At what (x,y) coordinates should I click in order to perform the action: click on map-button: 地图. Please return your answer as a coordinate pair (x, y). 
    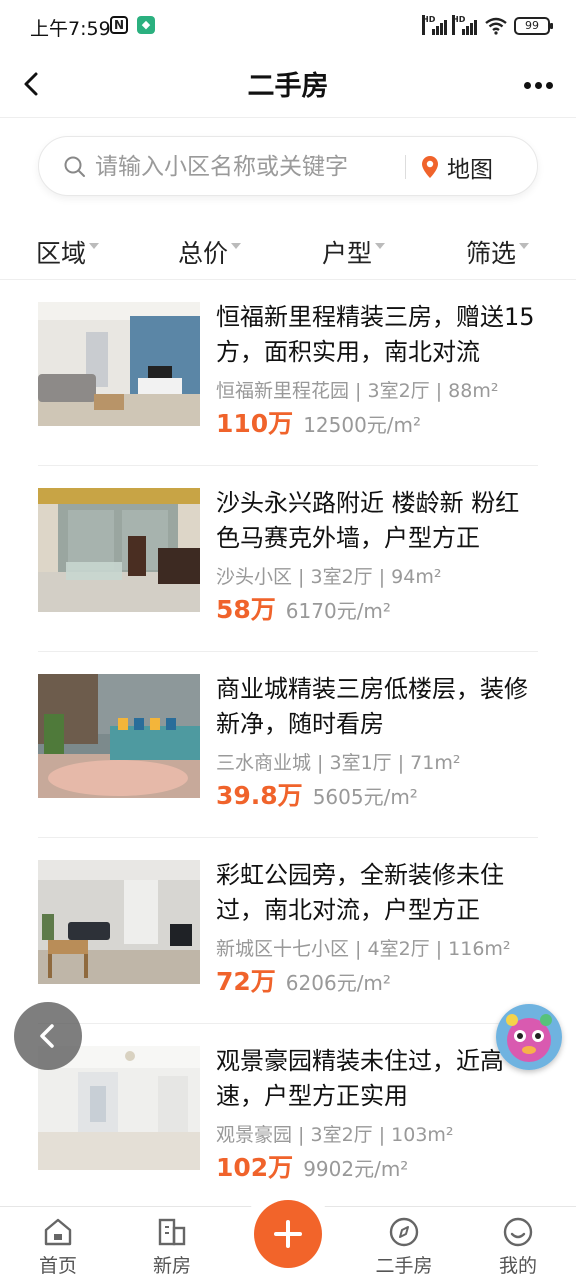
    Looking at the image, I should click on (457, 167).